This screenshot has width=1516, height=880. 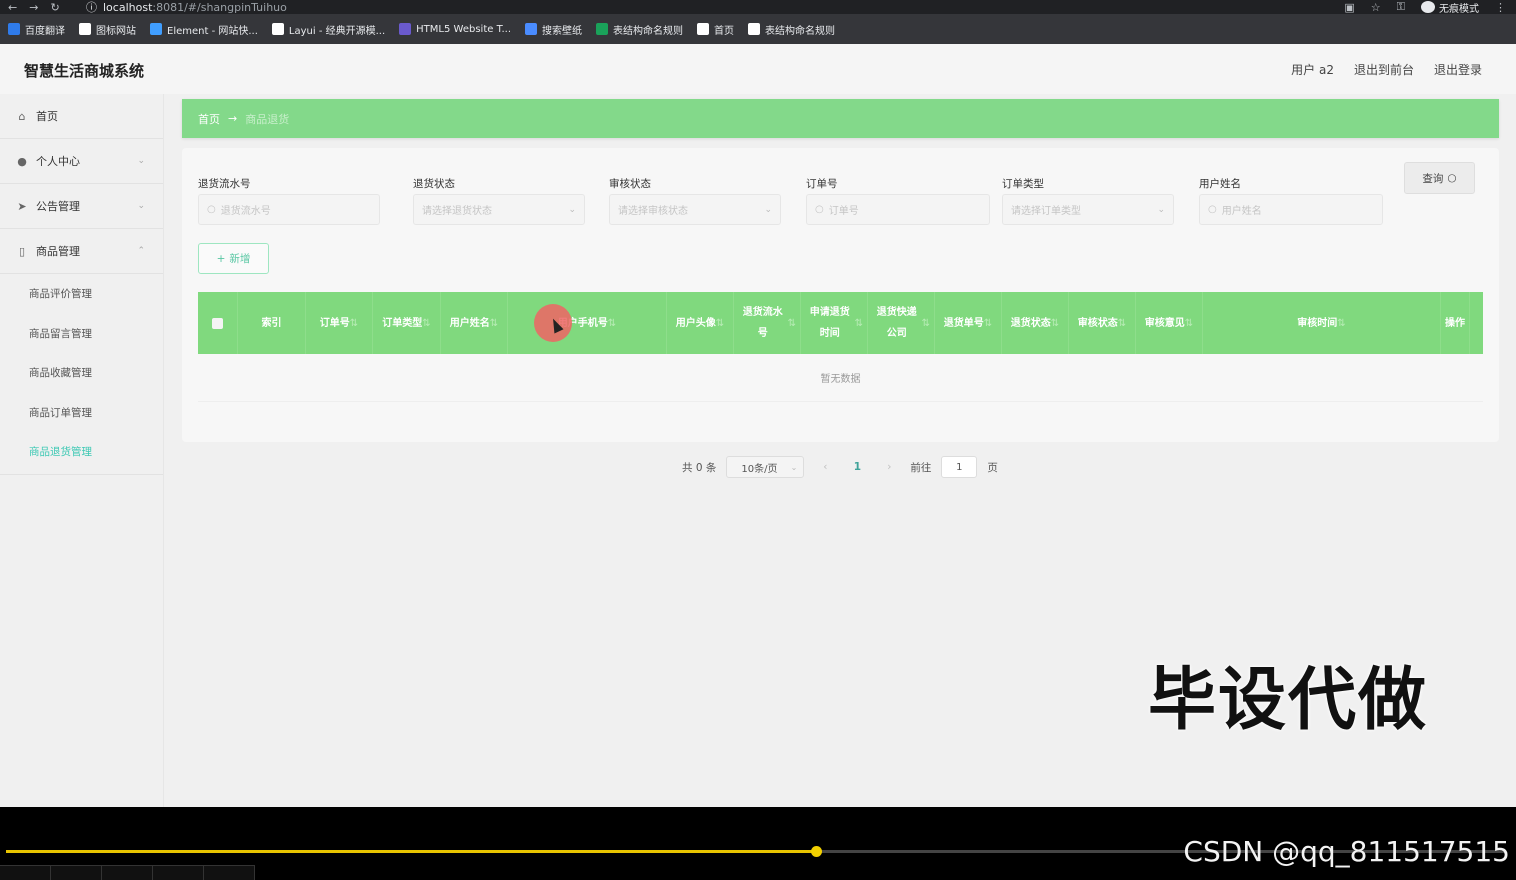 I want to click on exit-to-front-link: 退出到前台, so click(x=1384, y=69).